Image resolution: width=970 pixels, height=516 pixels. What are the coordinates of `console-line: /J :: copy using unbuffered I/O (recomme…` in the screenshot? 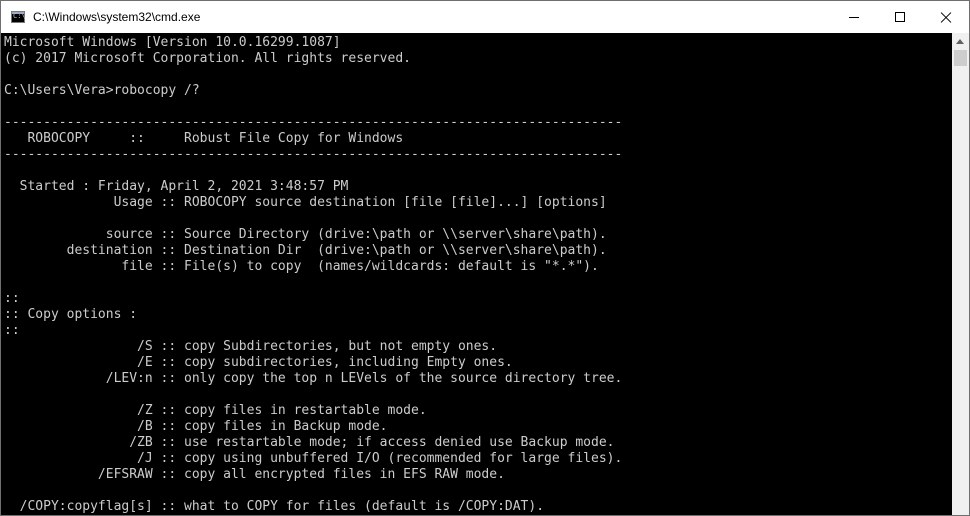 It's located at (313, 458).